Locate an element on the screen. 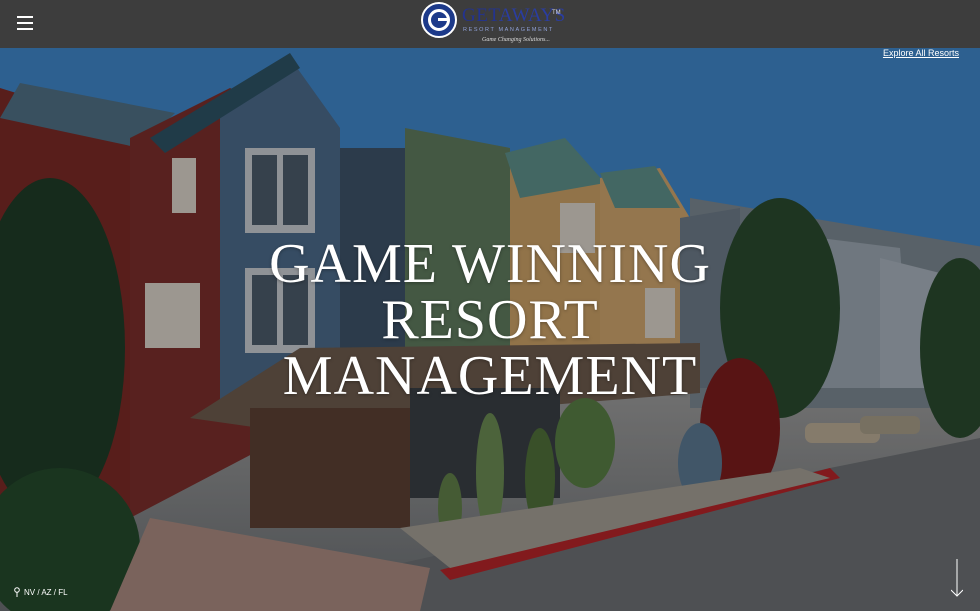  states-location: NV / AZ / FL is located at coordinates (41, 592).